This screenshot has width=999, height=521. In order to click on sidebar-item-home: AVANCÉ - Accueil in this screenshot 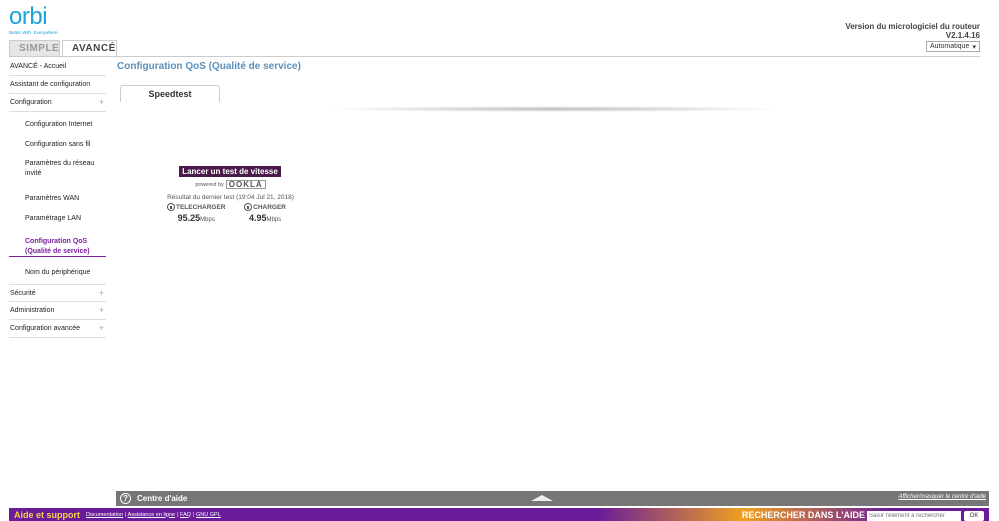, I will do `click(57, 67)`.